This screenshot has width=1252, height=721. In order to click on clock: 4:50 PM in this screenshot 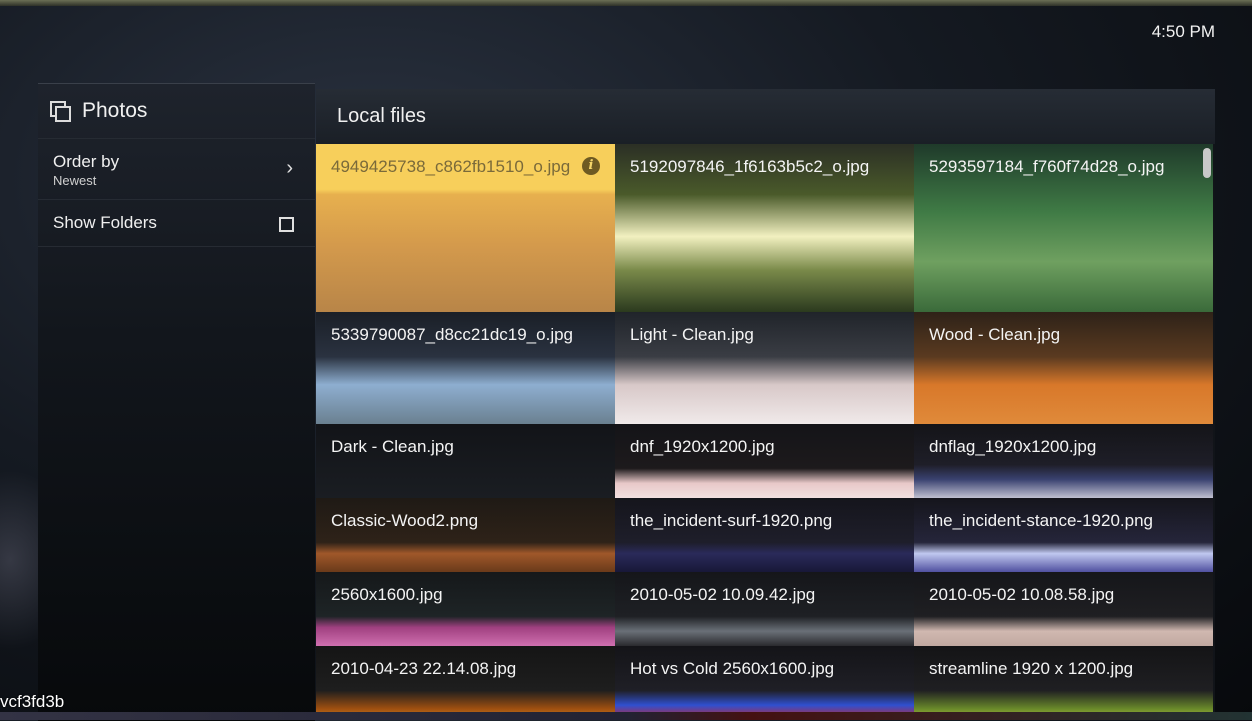, I will do `click(1183, 31)`.